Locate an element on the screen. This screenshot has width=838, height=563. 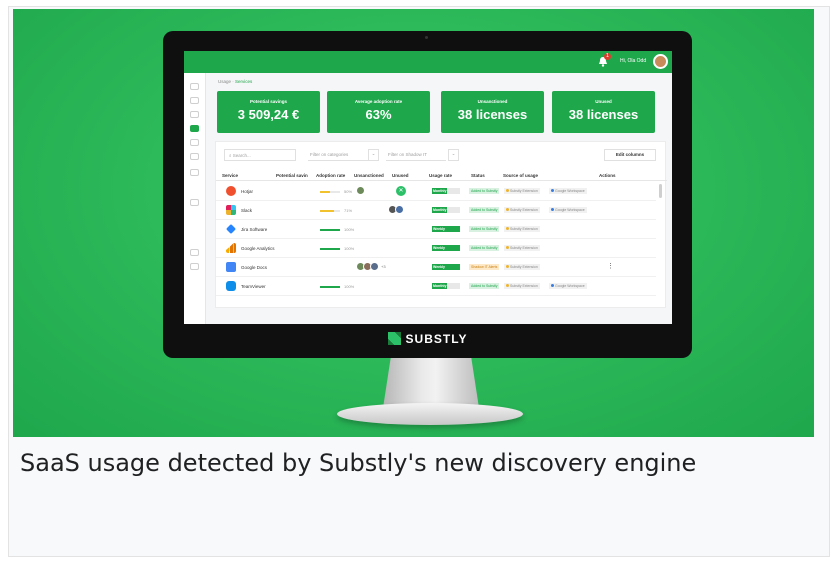
kebab-menu-icon: ⋮ is located at coordinates (610, 267).